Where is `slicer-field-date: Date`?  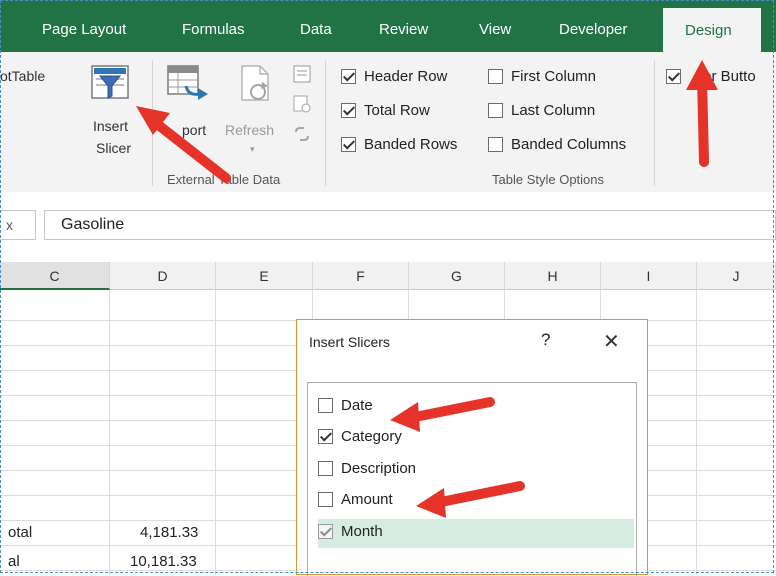 slicer-field-date: Date is located at coordinates (345, 405).